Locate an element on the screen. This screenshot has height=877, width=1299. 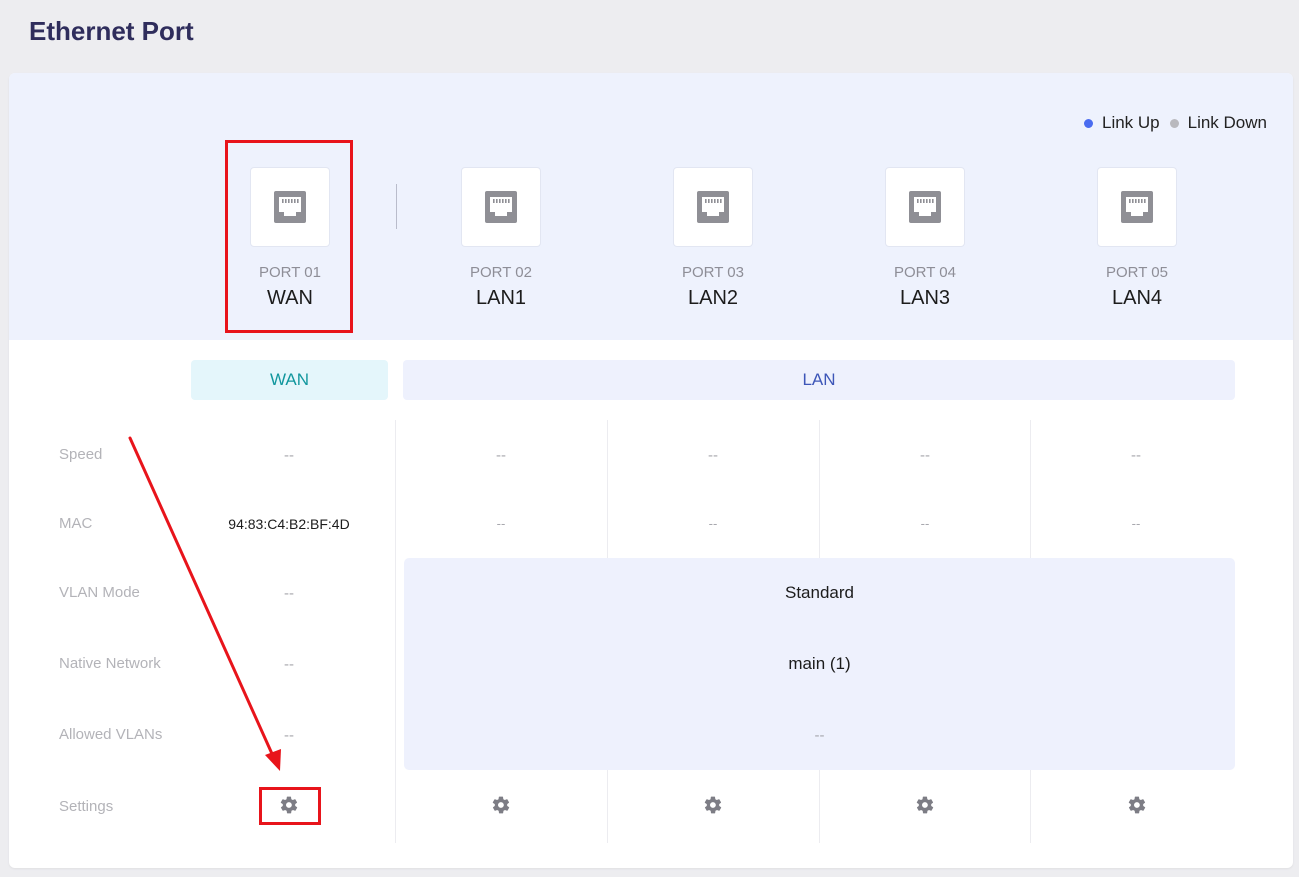
native-network-lan: main (1) is located at coordinates (819, 663).